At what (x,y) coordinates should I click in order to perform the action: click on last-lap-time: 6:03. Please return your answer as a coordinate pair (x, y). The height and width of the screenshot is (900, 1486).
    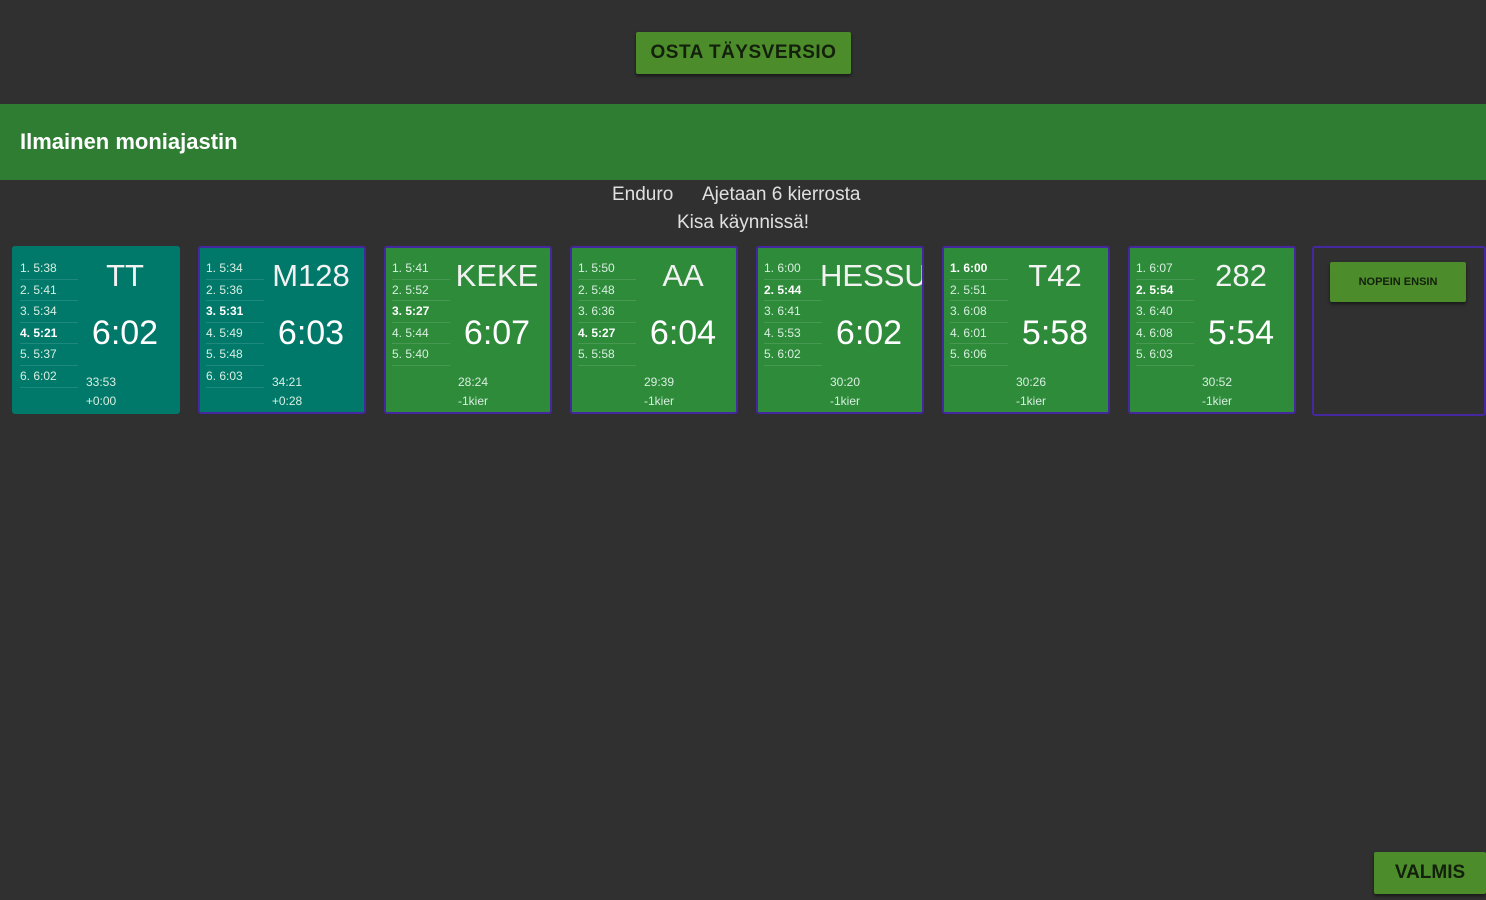
    Looking at the image, I should click on (311, 333).